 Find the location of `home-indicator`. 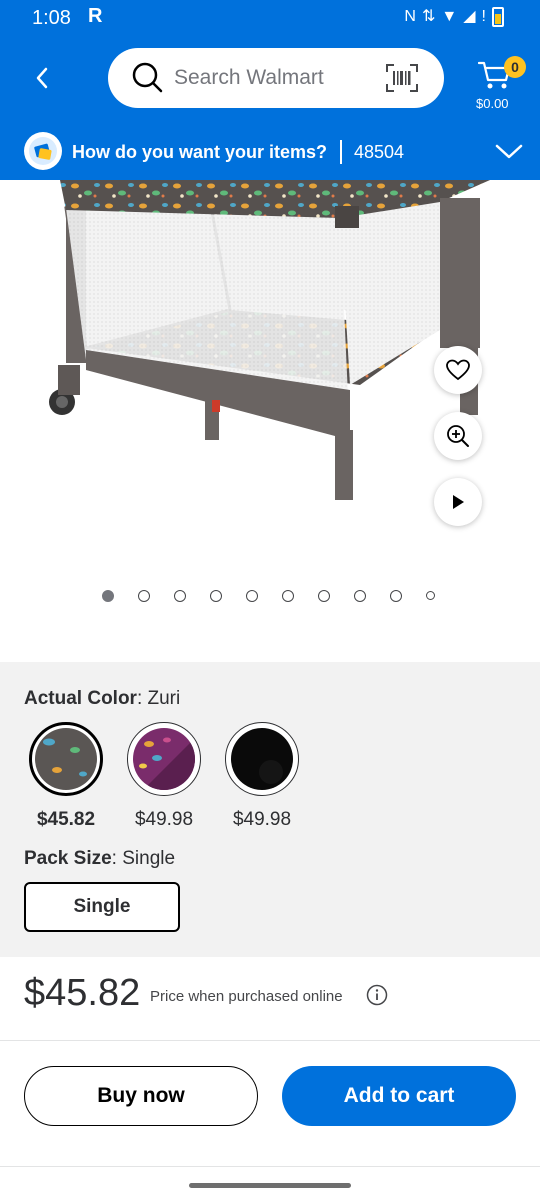

home-indicator is located at coordinates (270, 1185).